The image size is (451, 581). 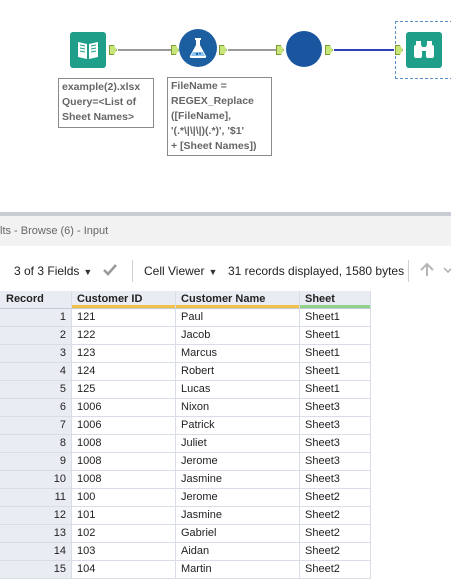 I want to click on customer-id-cell: 101, so click(x=124, y=516).